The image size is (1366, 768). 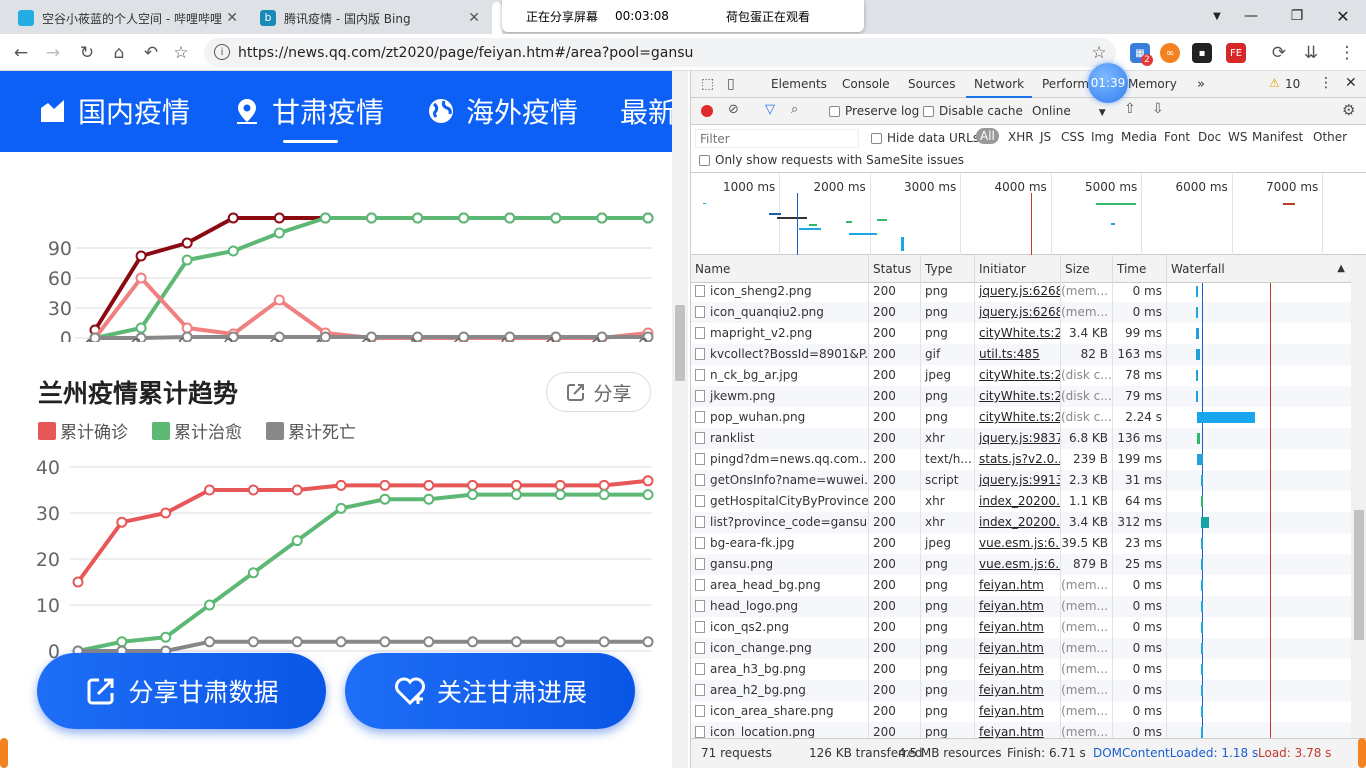 I want to click on close-window-icon: ✕, so click(x=1343, y=16).